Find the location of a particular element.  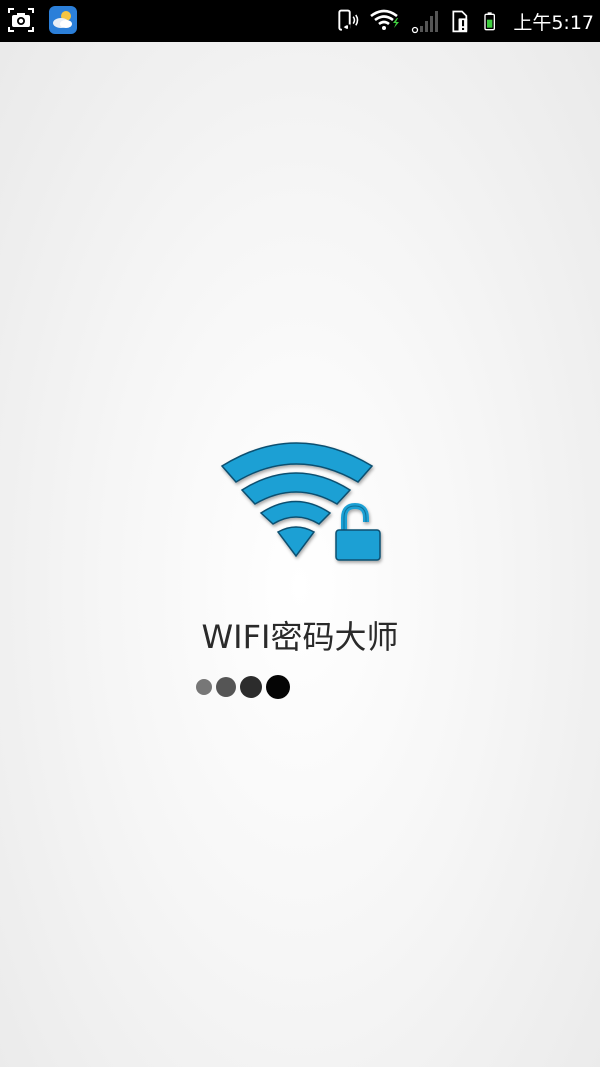

loading-indicator is located at coordinates (243, 687).